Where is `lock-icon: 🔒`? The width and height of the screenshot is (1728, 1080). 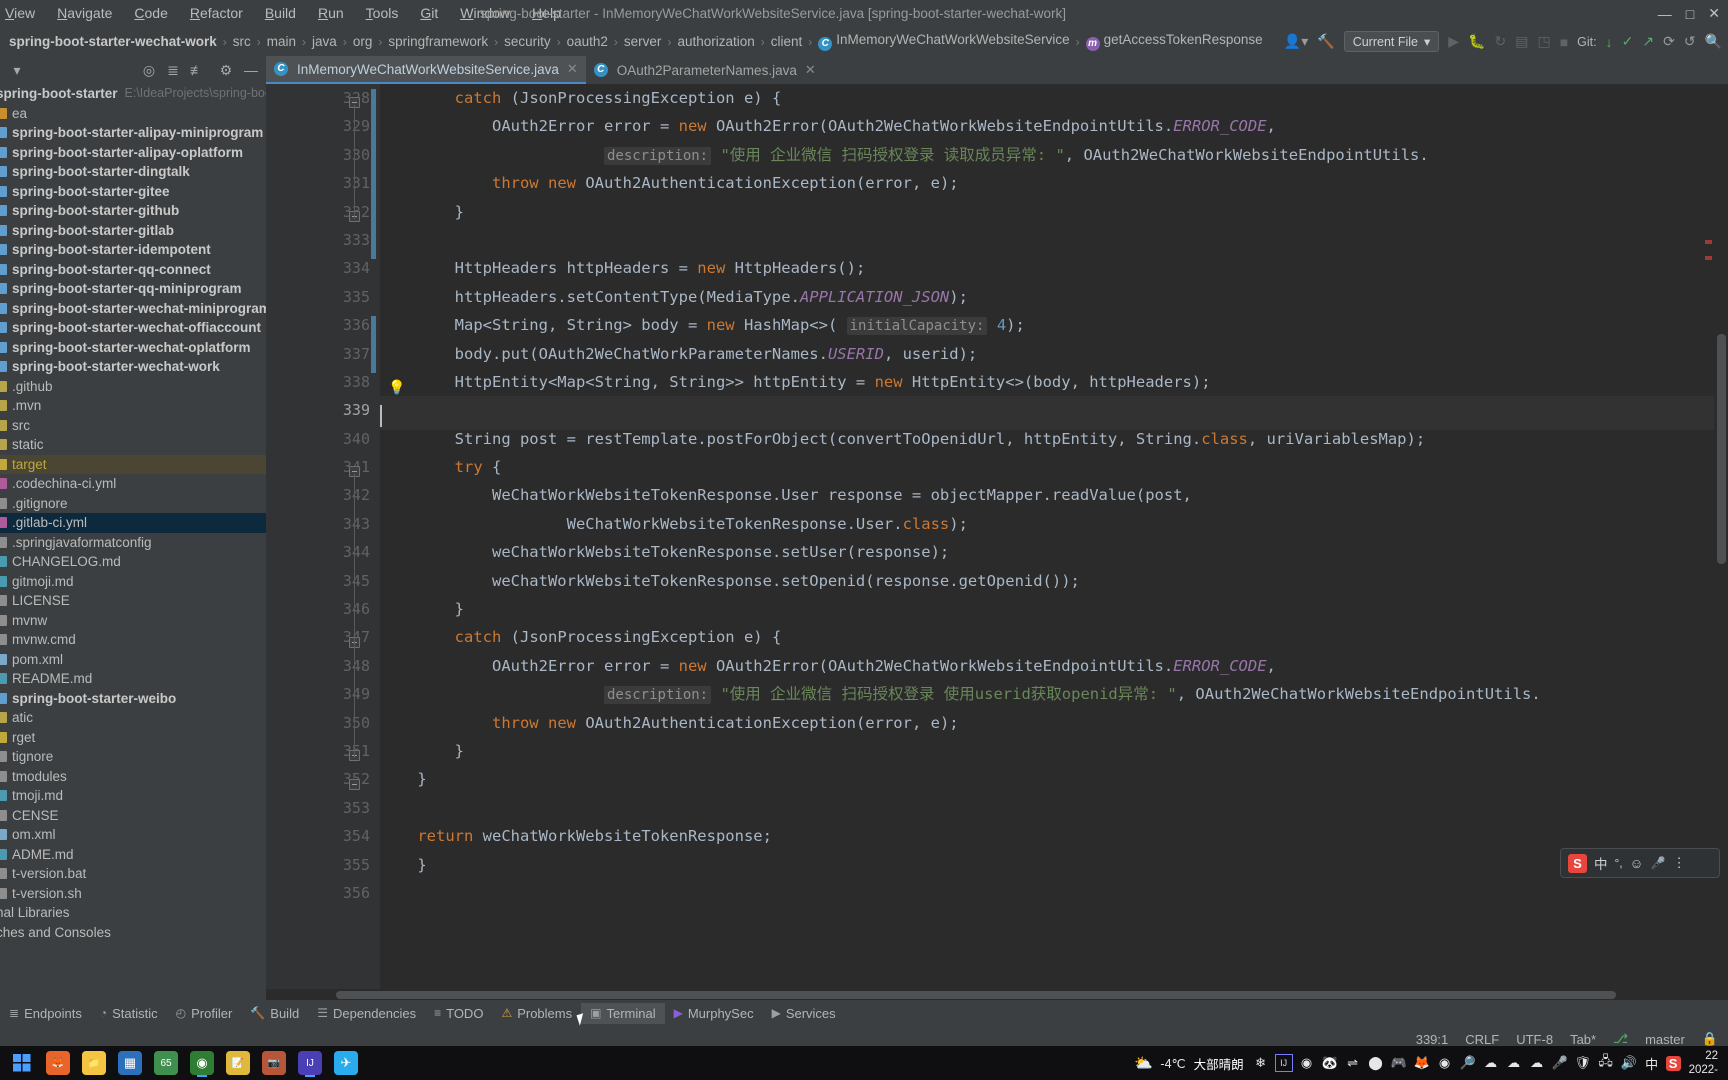
lock-icon: 🔒 is located at coordinates (1710, 1039).